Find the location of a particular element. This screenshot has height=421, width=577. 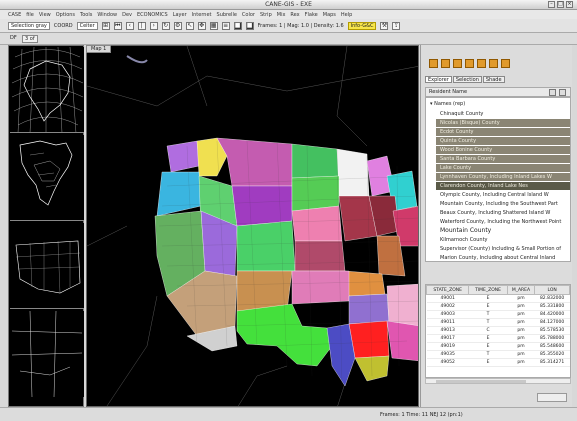

thumbnail-north-america is located at coordinates (47, 178).